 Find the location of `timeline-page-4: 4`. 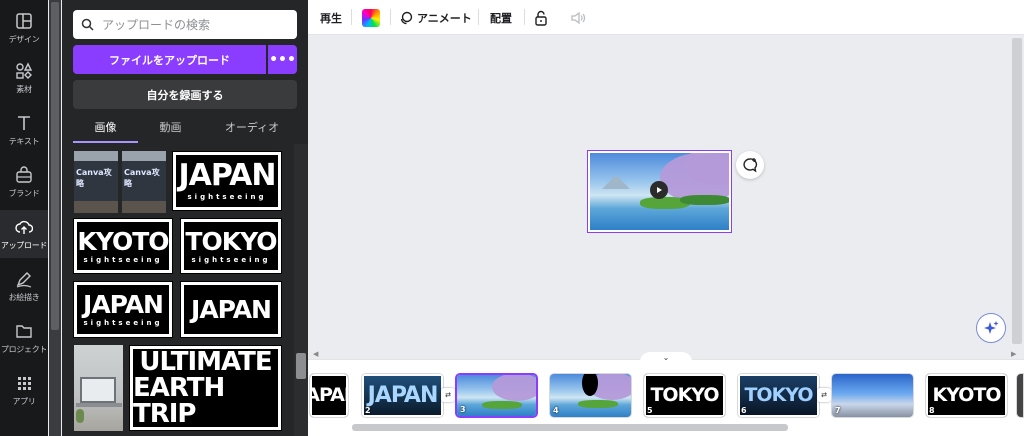

timeline-page-4: 4 is located at coordinates (590, 395).